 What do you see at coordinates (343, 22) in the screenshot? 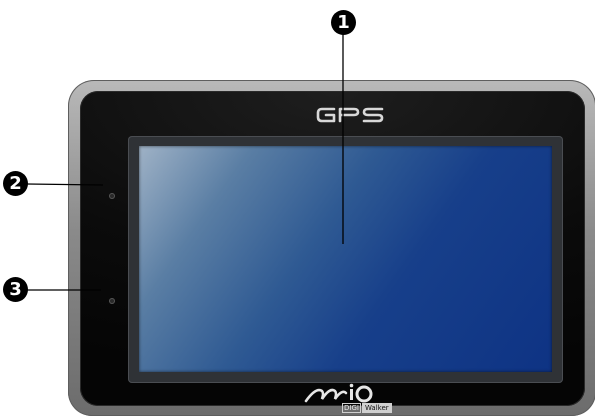
I see `callout-1: 1` at bounding box center [343, 22].